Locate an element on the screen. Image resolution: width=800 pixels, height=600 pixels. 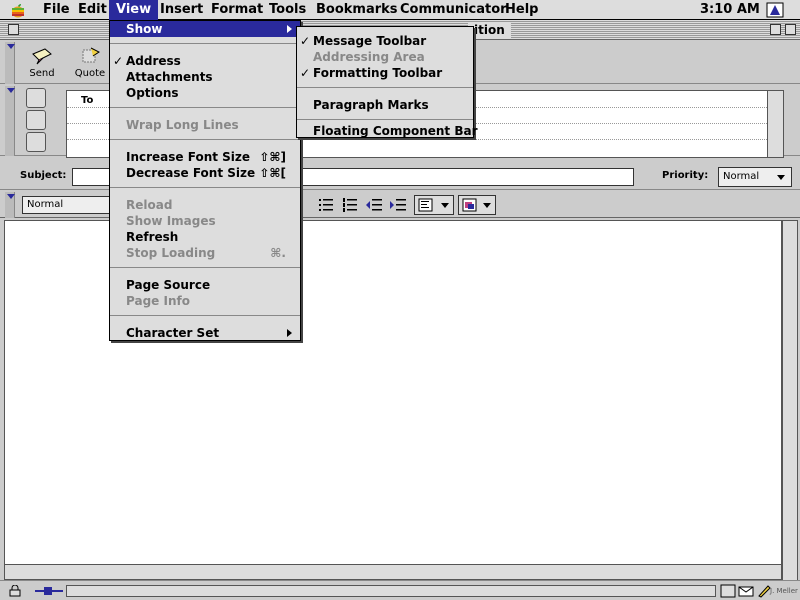
show-menu-floating-component-bar: Floating Component Bar is located at coordinates (387, 131).